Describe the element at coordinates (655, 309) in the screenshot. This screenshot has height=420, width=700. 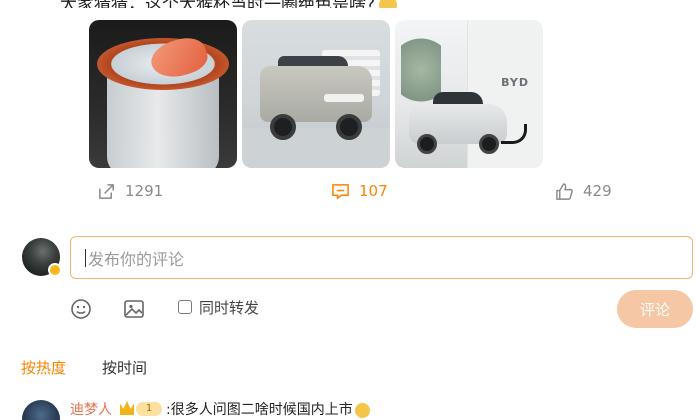
I see `submit-comment-button: 评论` at that location.